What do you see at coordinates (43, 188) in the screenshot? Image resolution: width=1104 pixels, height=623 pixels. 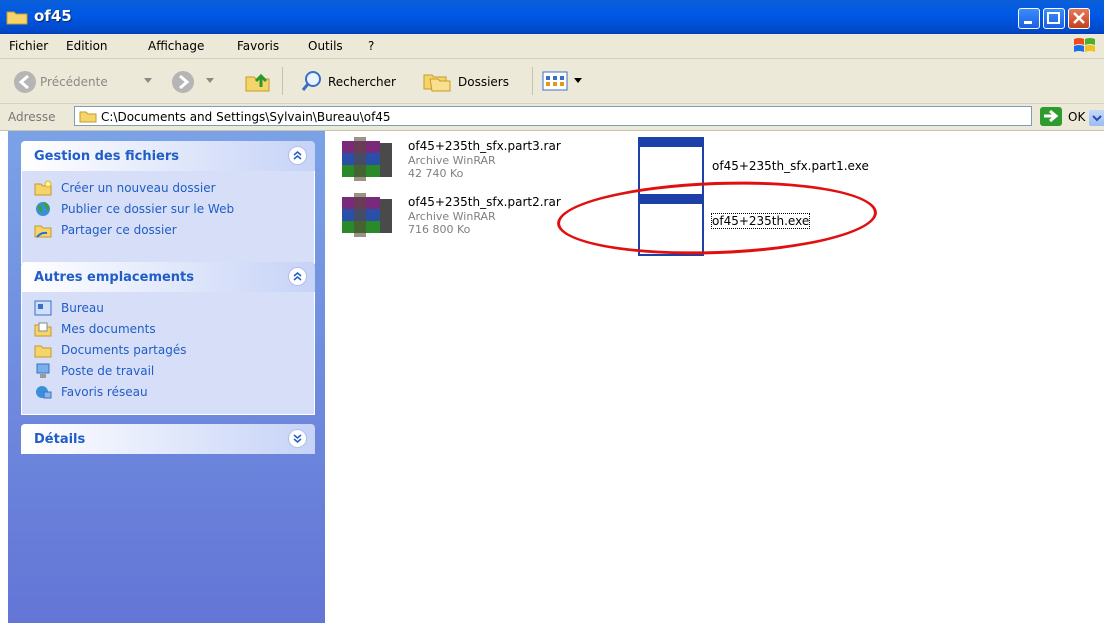 I see `new-folder-icon` at bounding box center [43, 188].